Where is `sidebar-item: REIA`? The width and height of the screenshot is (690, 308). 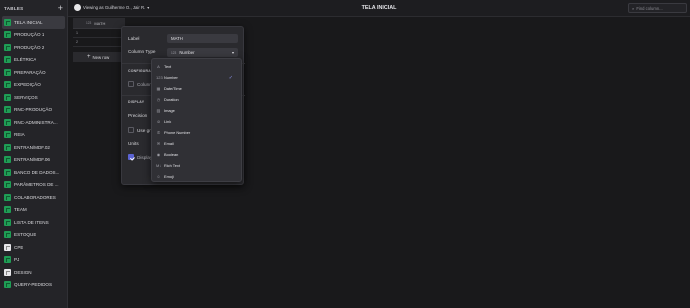
sidebar-item: REIA is located at coordinates (33, 135).